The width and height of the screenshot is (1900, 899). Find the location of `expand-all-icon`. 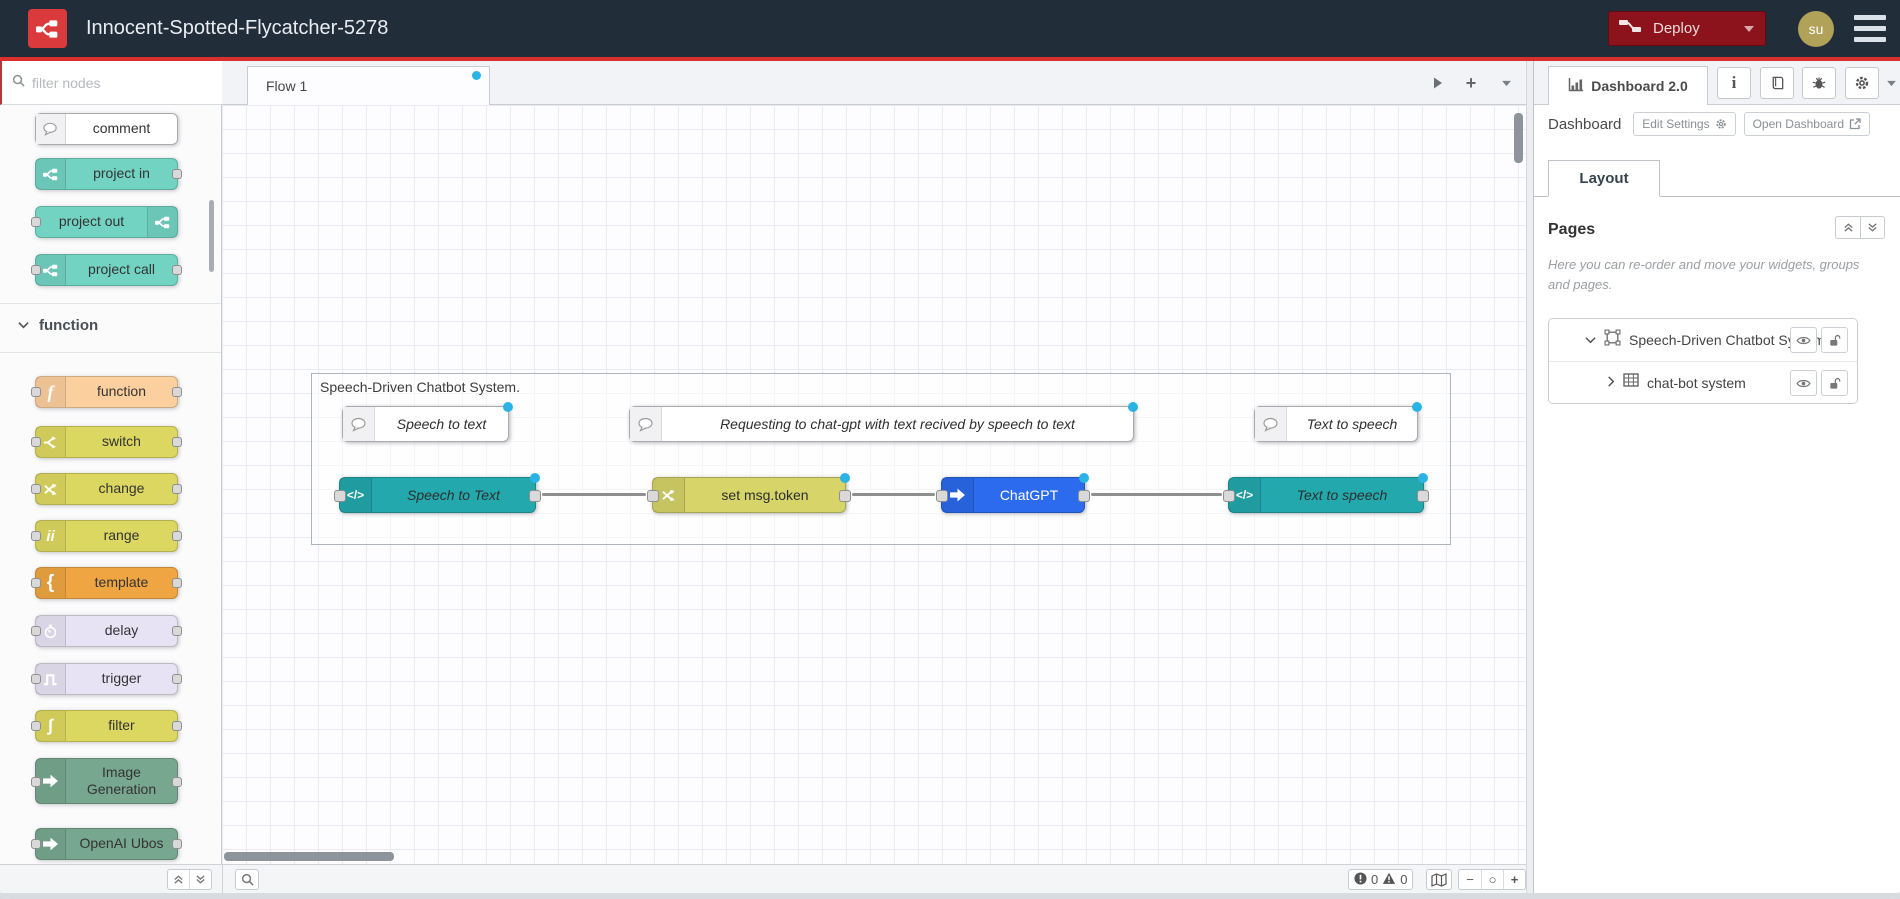

expand-all-icon is located at coordinates (1872, 227).